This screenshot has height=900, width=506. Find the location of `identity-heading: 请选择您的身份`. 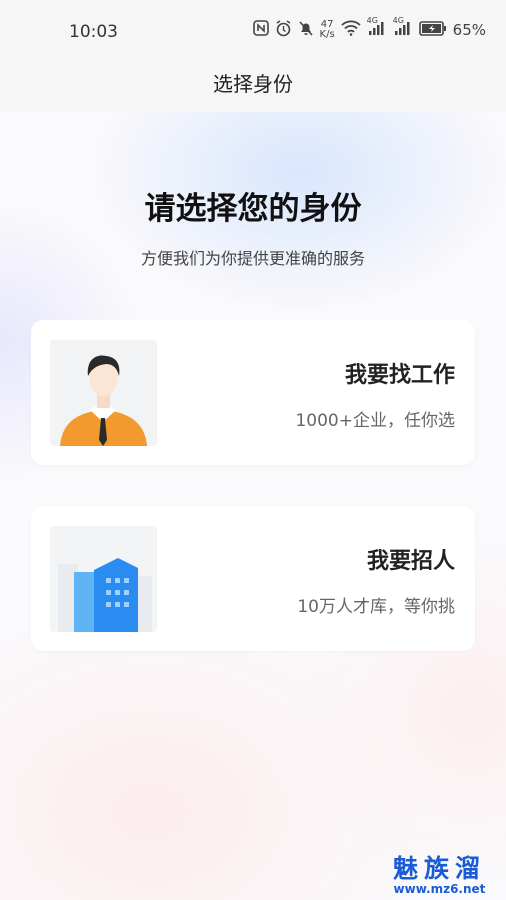

identity-heading: 请选择您的身份 is located at coordinates (253, 209).